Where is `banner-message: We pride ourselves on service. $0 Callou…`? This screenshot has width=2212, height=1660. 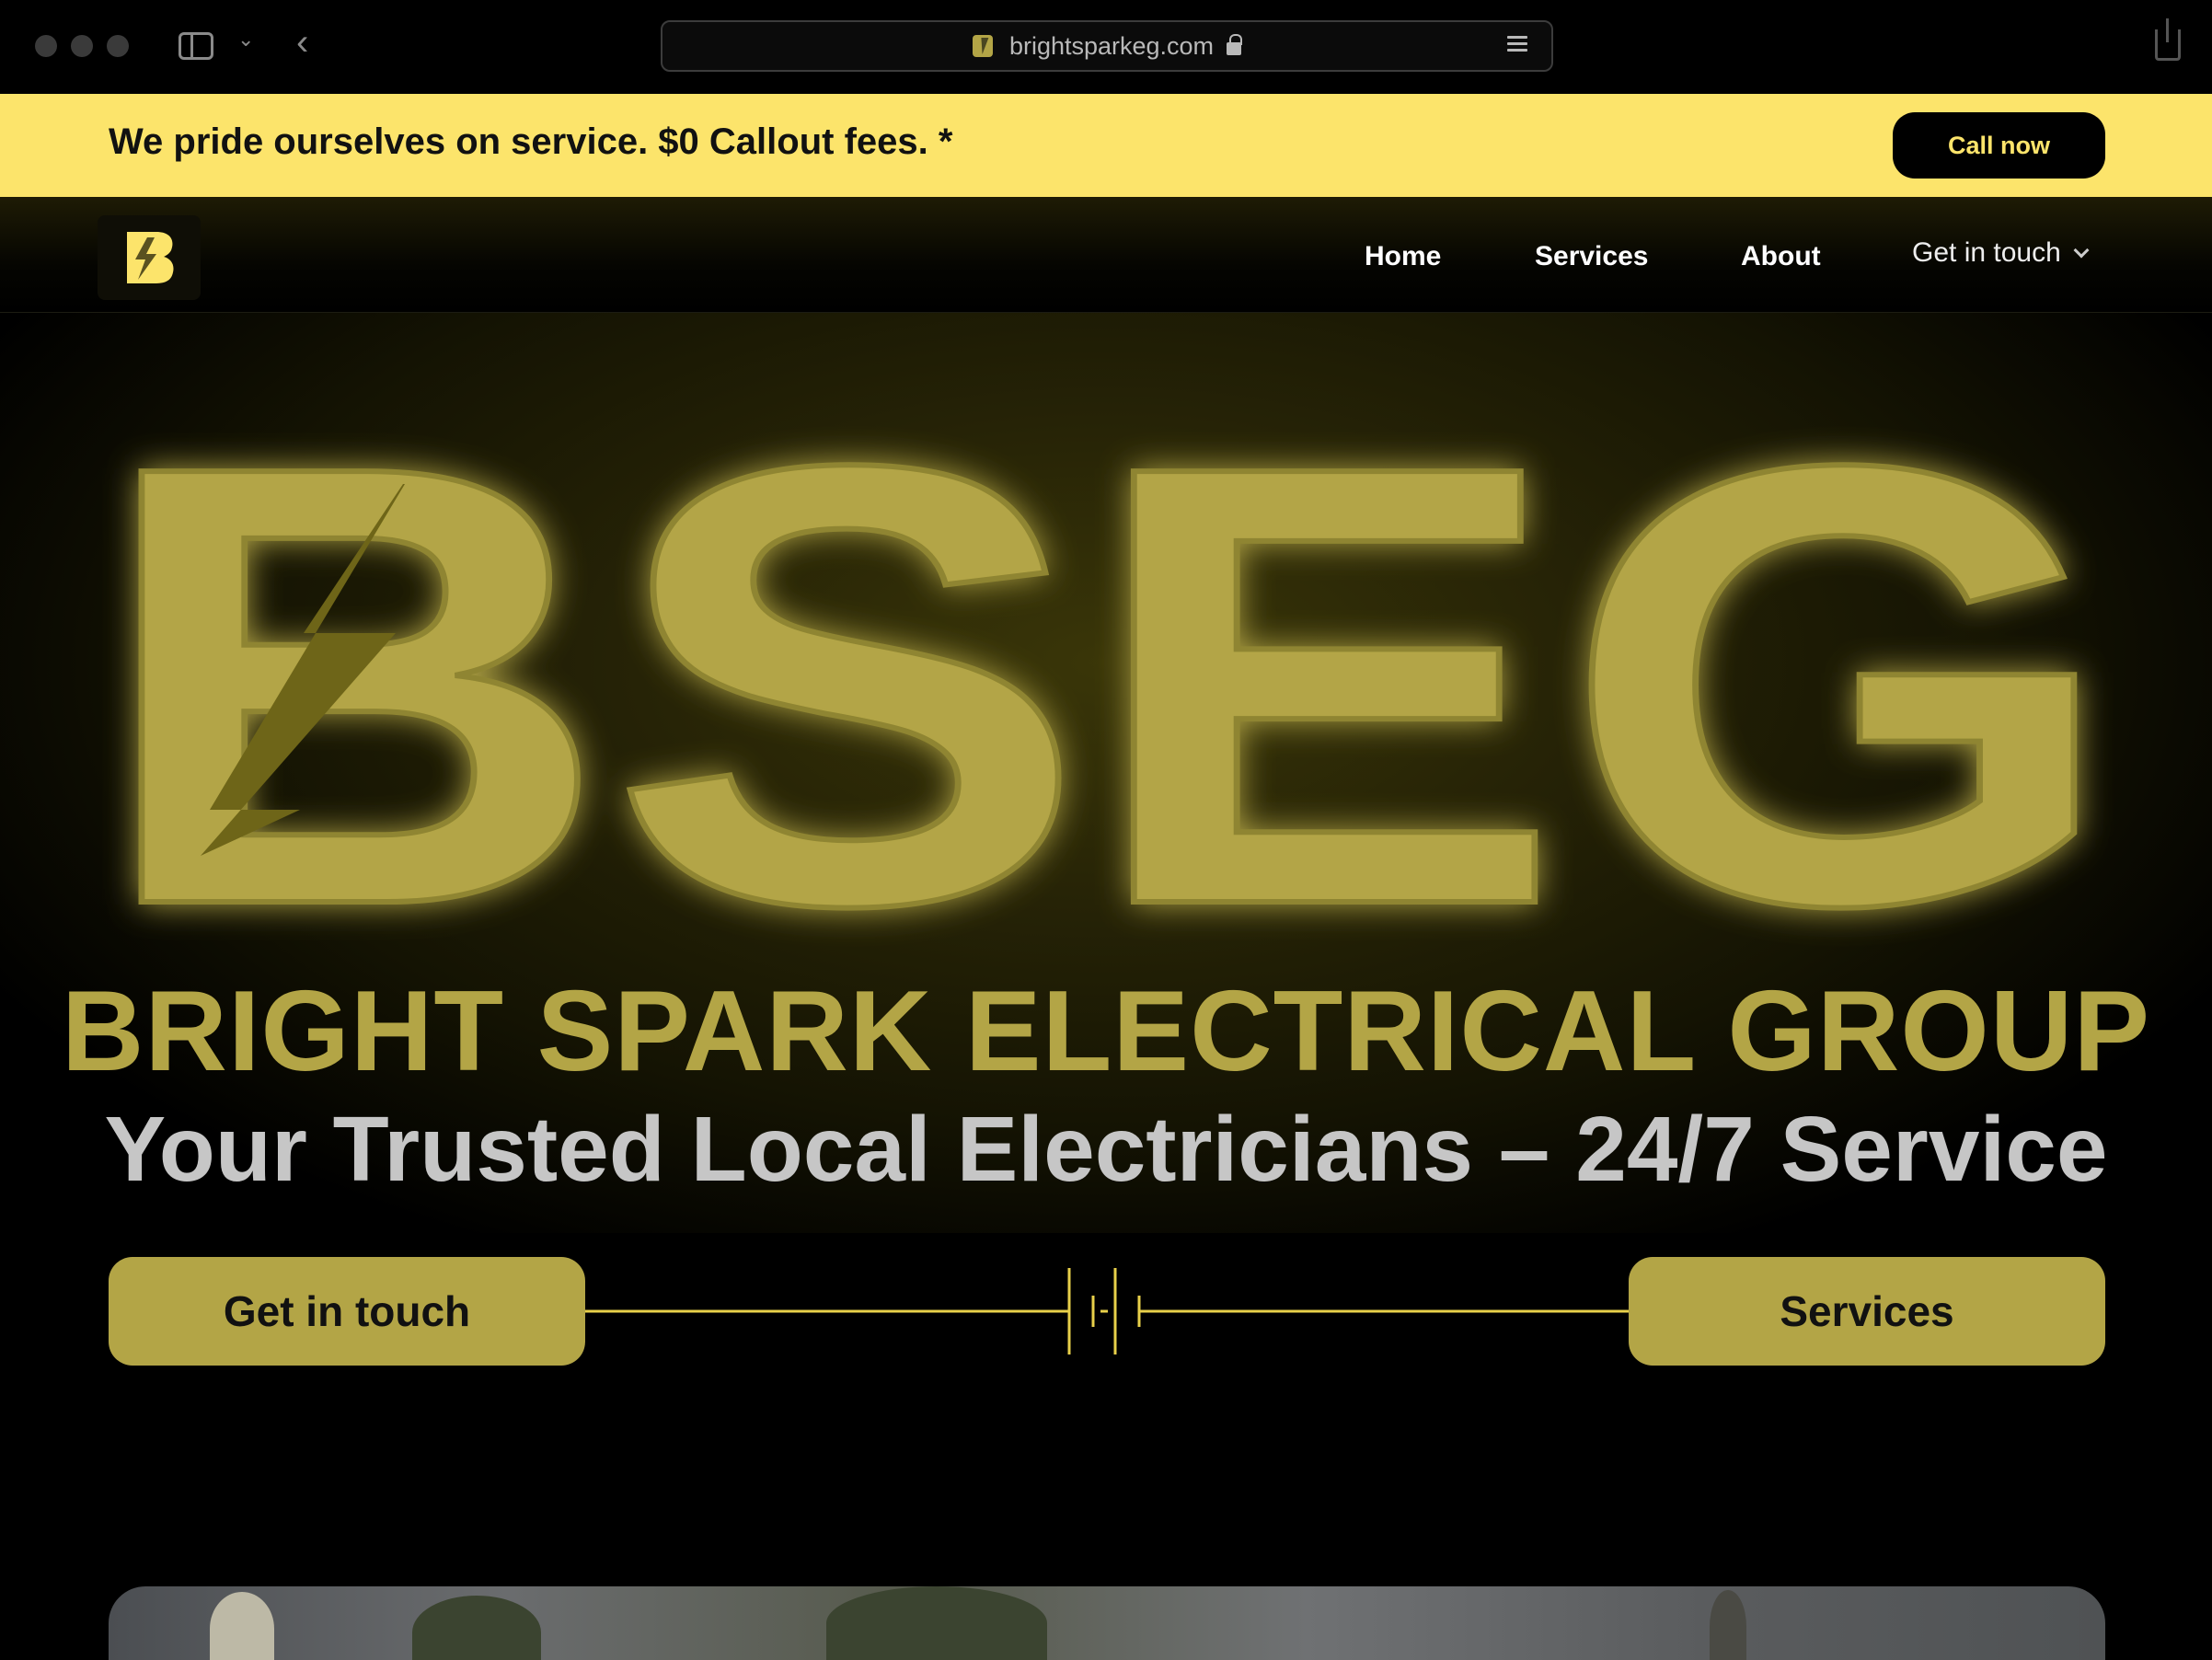 banner-message: We pride ourselves on service. $0 Callou… is located at coordinates (531, 141).